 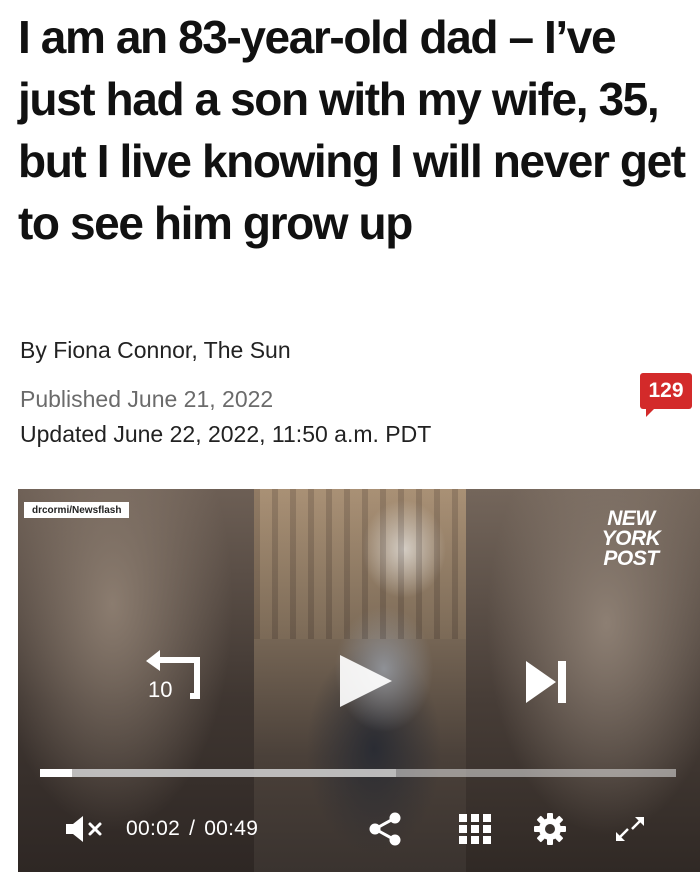 I want to click on settings-button, so click(x=550, y=829).